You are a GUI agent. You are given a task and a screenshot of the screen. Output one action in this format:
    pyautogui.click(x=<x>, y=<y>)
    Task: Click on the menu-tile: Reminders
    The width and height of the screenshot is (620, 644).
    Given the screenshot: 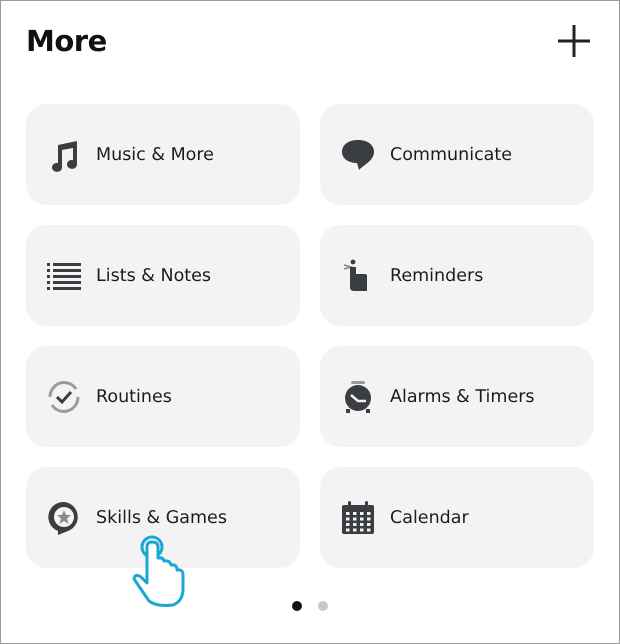 What is the action you would take?
    pyautogui.click(x=457, y=275)
    